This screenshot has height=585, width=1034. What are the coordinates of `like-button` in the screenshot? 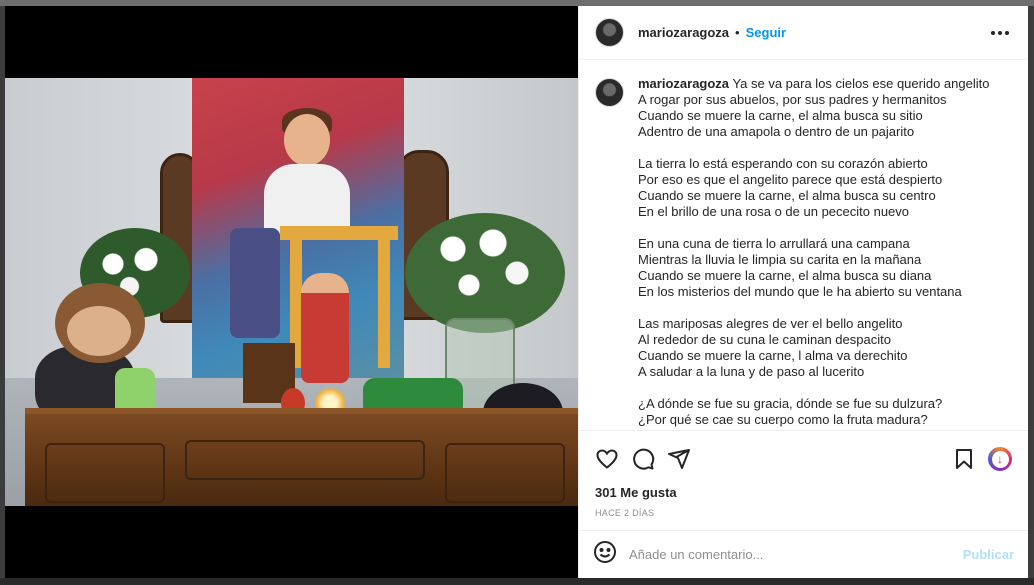 It's located at (607, 459).